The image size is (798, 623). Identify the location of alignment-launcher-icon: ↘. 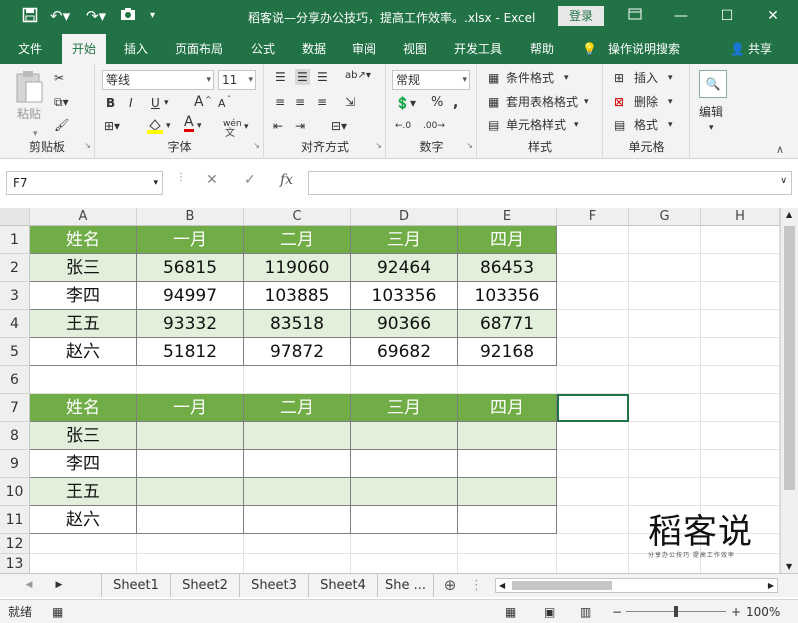
(378, 146).